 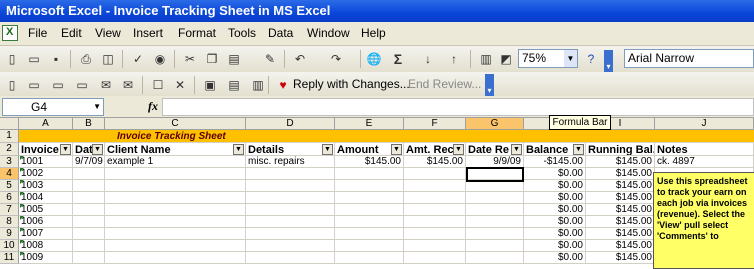 I want to click on header-cell-invoice: Invoice ▼, so click(x=46, y=149).